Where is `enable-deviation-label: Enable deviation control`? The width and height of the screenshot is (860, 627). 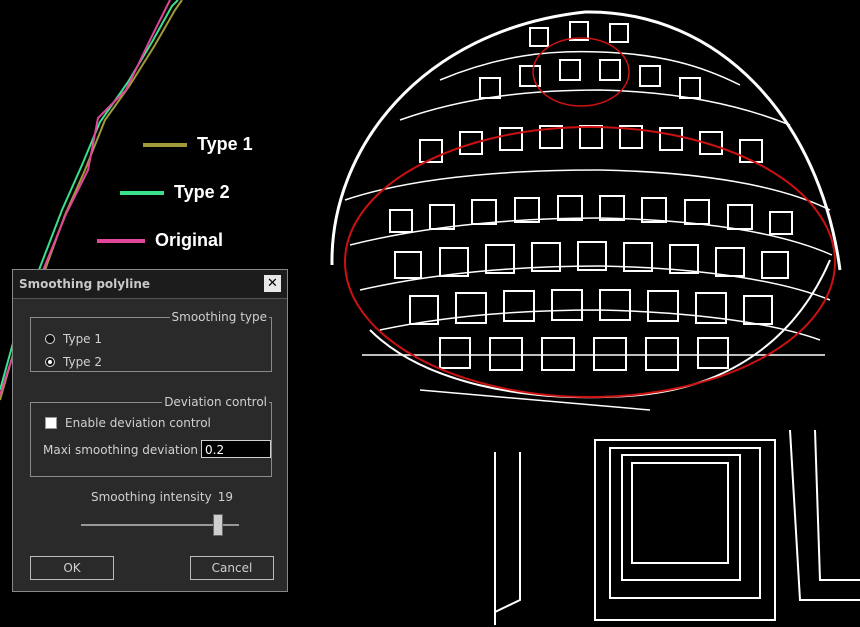 enable-deviation-label: Enable deviation control is located at coordinates (138, 423).